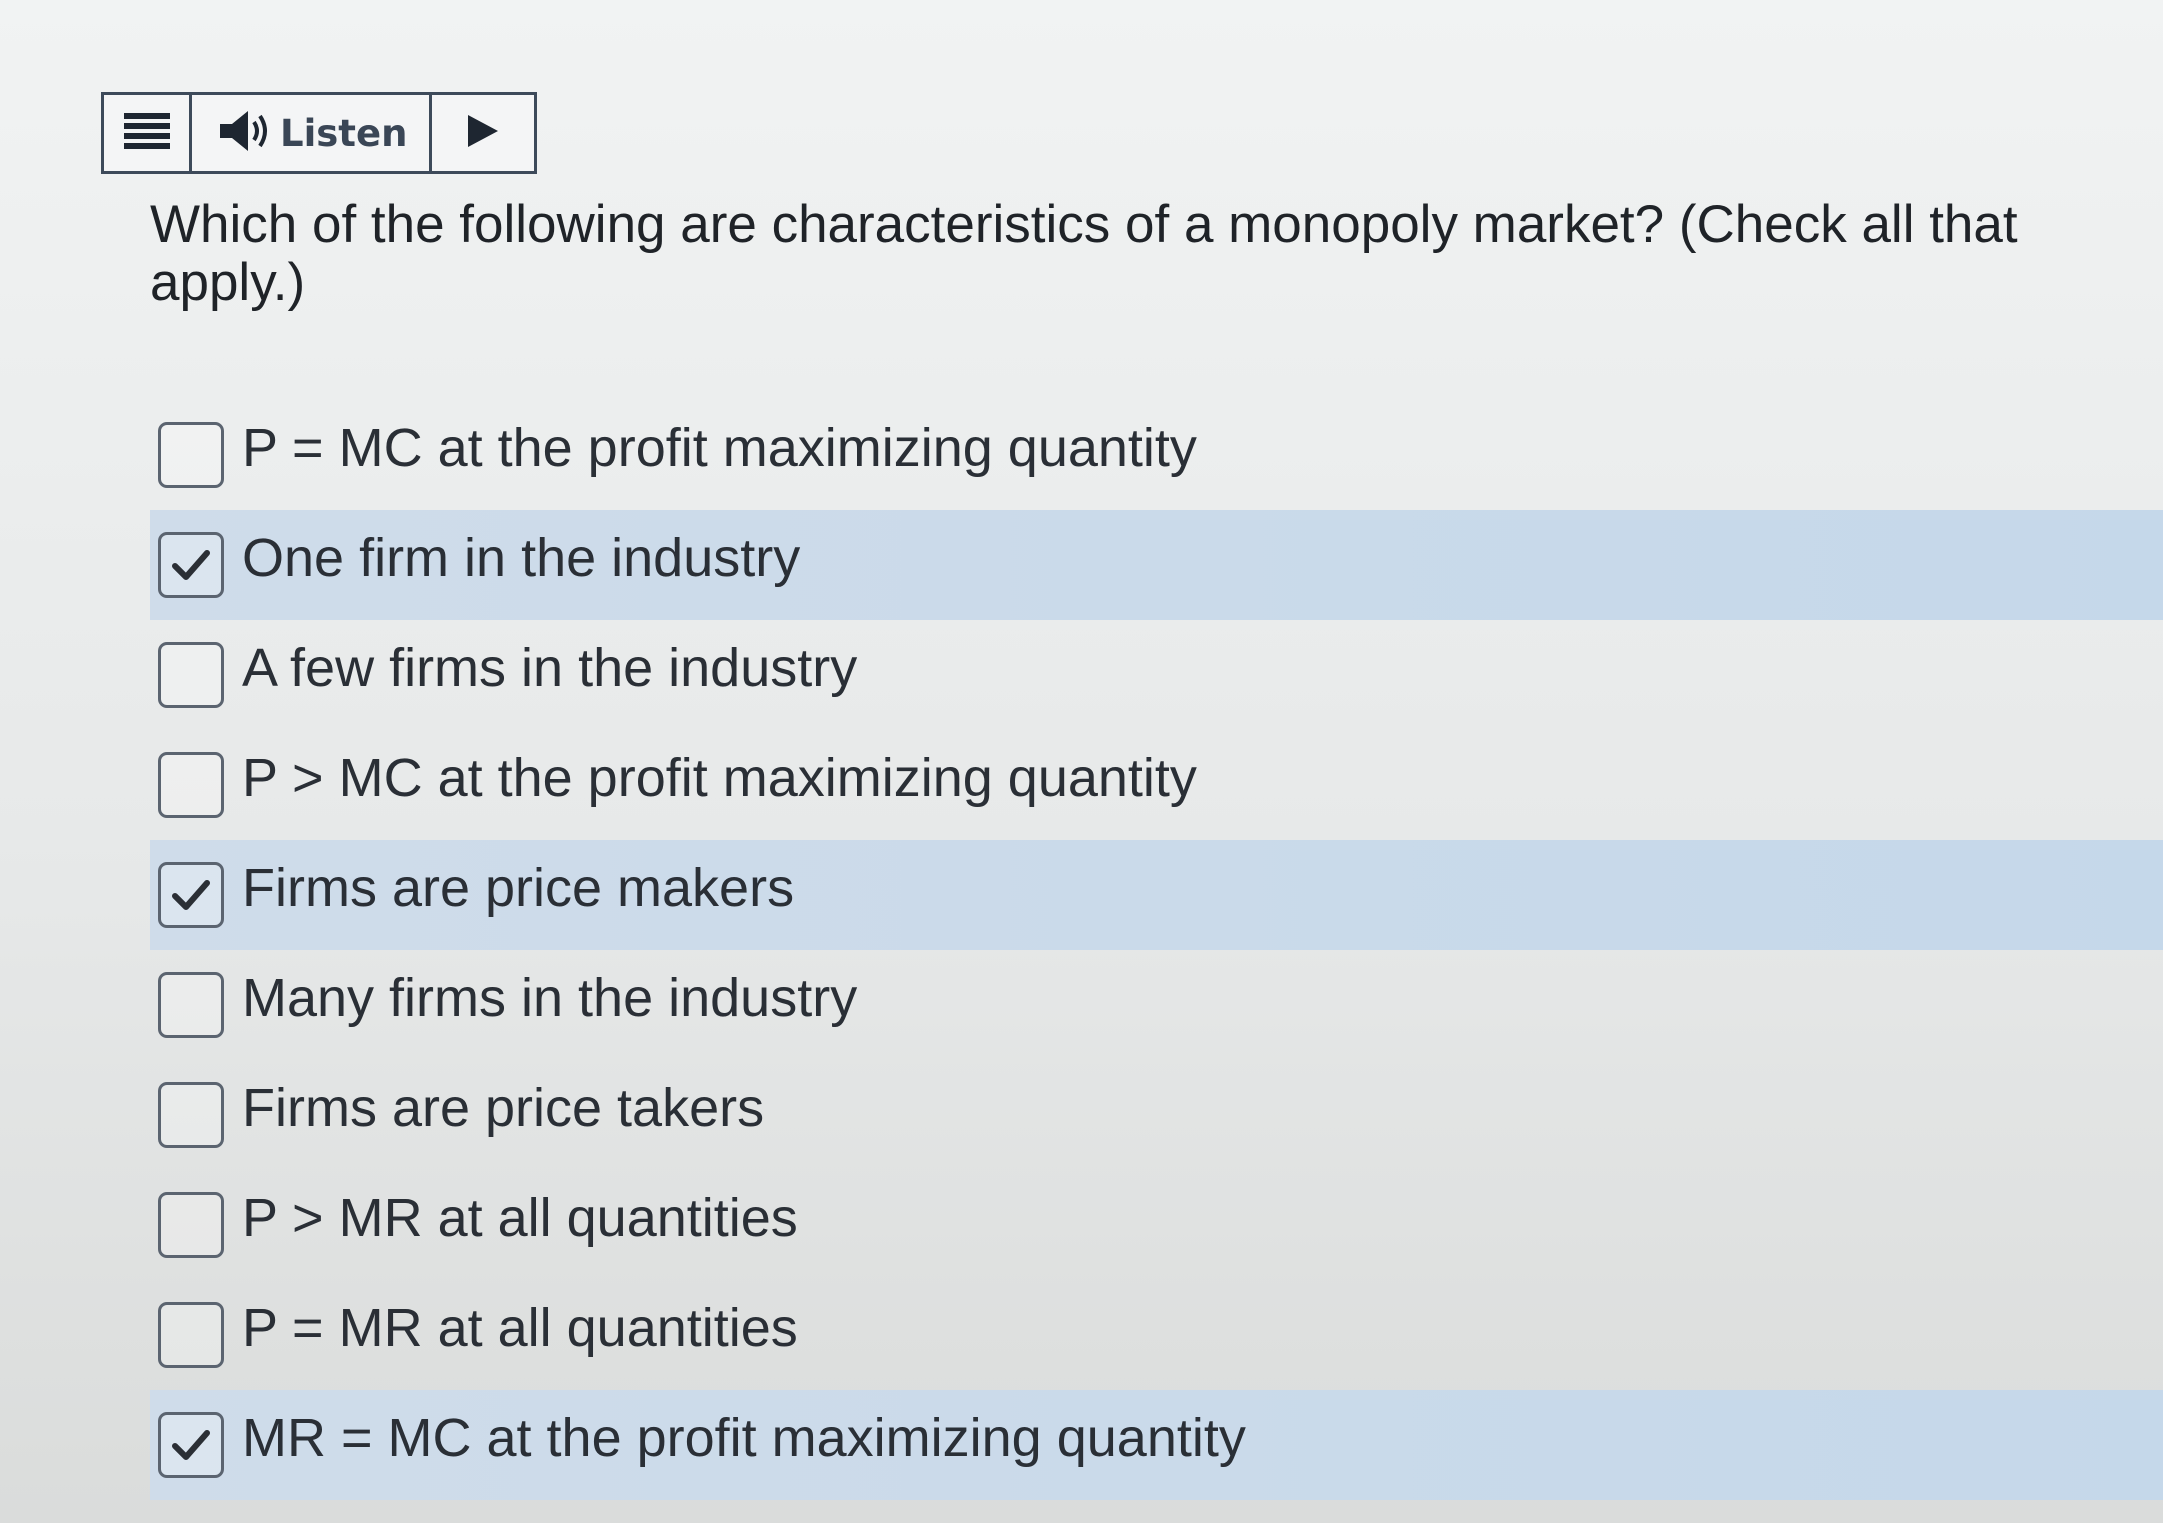 Image resolution: width=2163 pixels, height=1523 pixels. What do you see at coordinates (521, 558) in the screenshot?
I see `option-label: One firm in the industry` at bounding box center [521, 558].